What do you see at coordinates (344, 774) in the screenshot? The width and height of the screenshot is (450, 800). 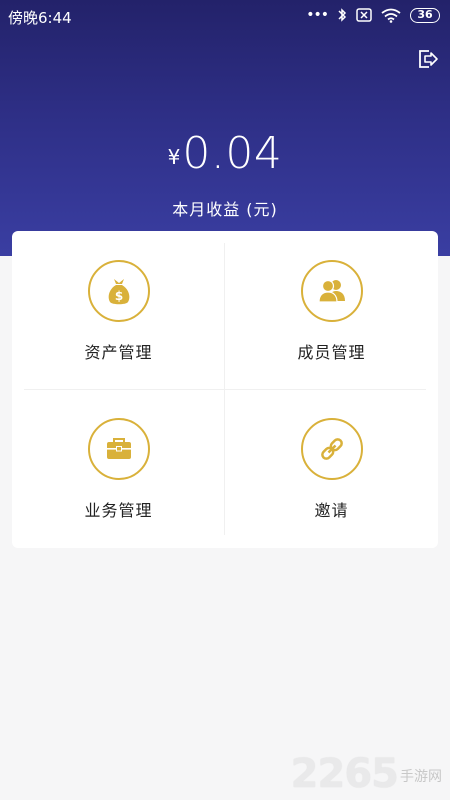 I see `watermark-number: 2265` at bounding box center [344, 774].